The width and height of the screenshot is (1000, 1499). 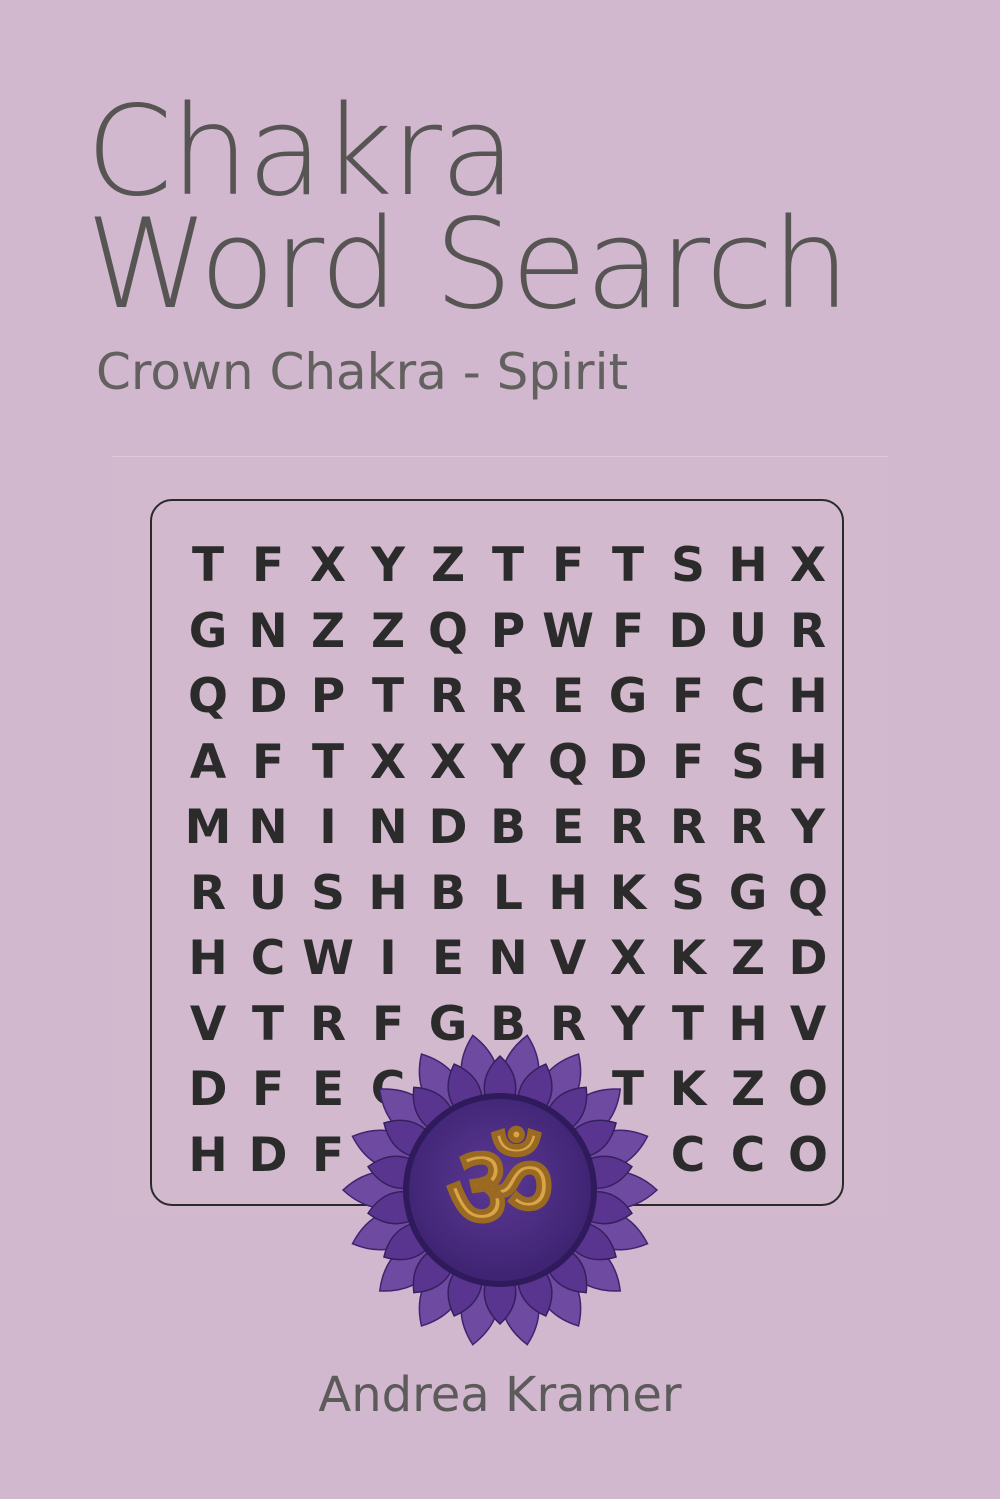 I want to click on book-subtitle: Crown Chakra - Spirit, so click(x=362, y=372).